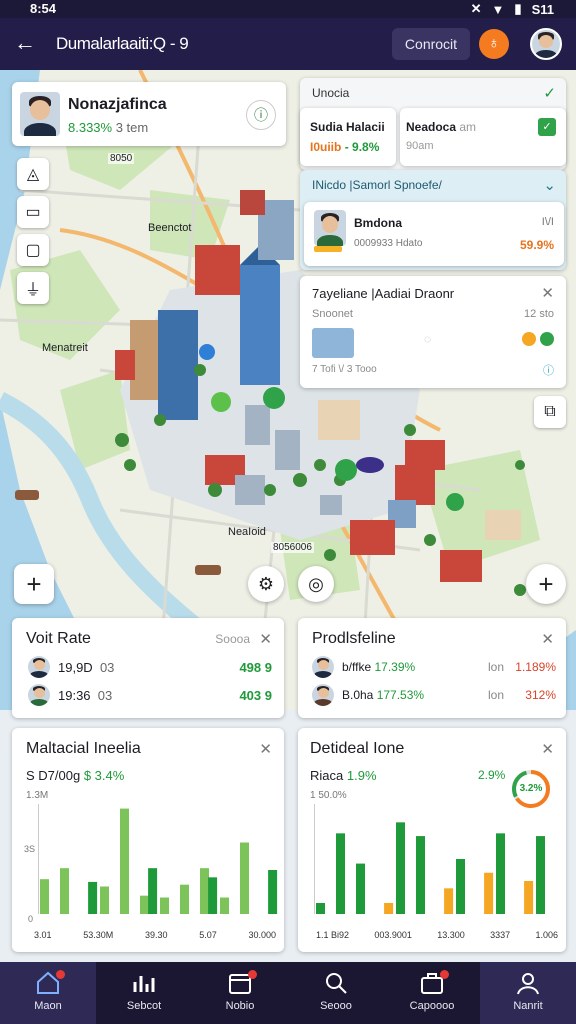 Image resolution: width=576 pixels, height=1024 pixels. Describe the element at coordinates (518, 8) in the screenshot. I see `signal-icon: ▮` at that location.